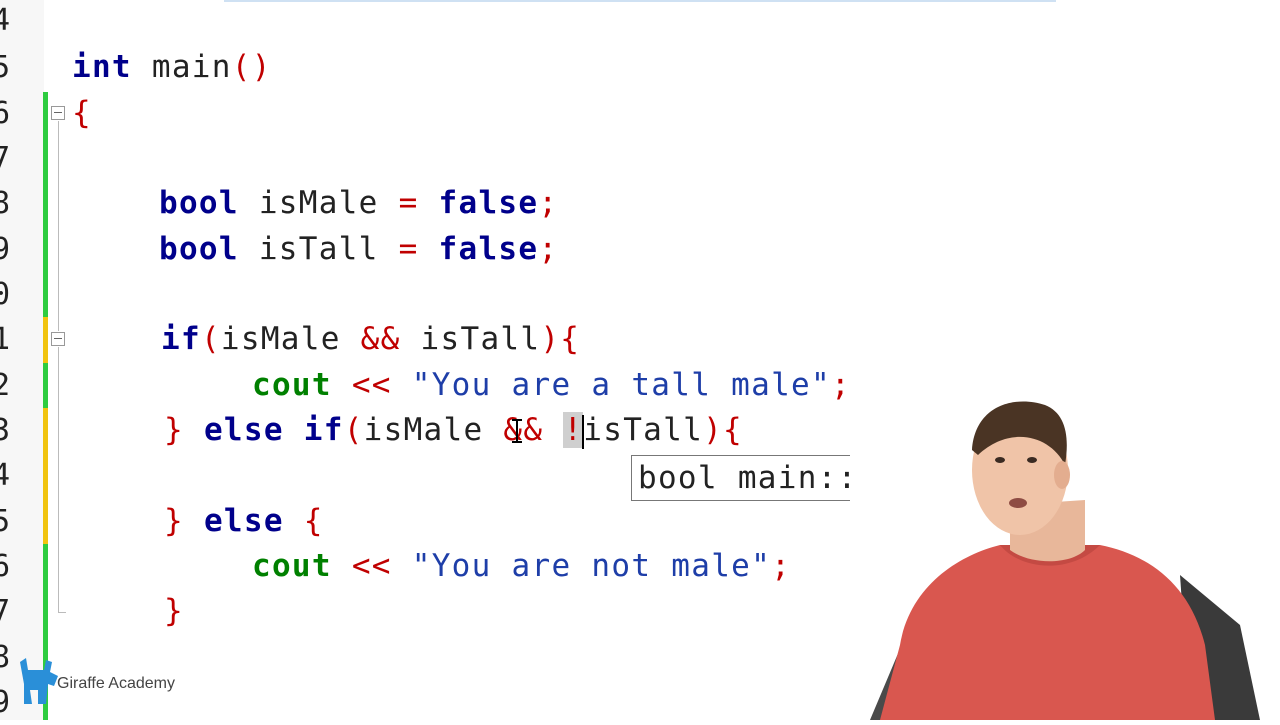 The width and height of the screenshot is (1280, 725). Describe the element at coordinates (5, 249) in the screenshot. I see `line-number: 9` at that location.